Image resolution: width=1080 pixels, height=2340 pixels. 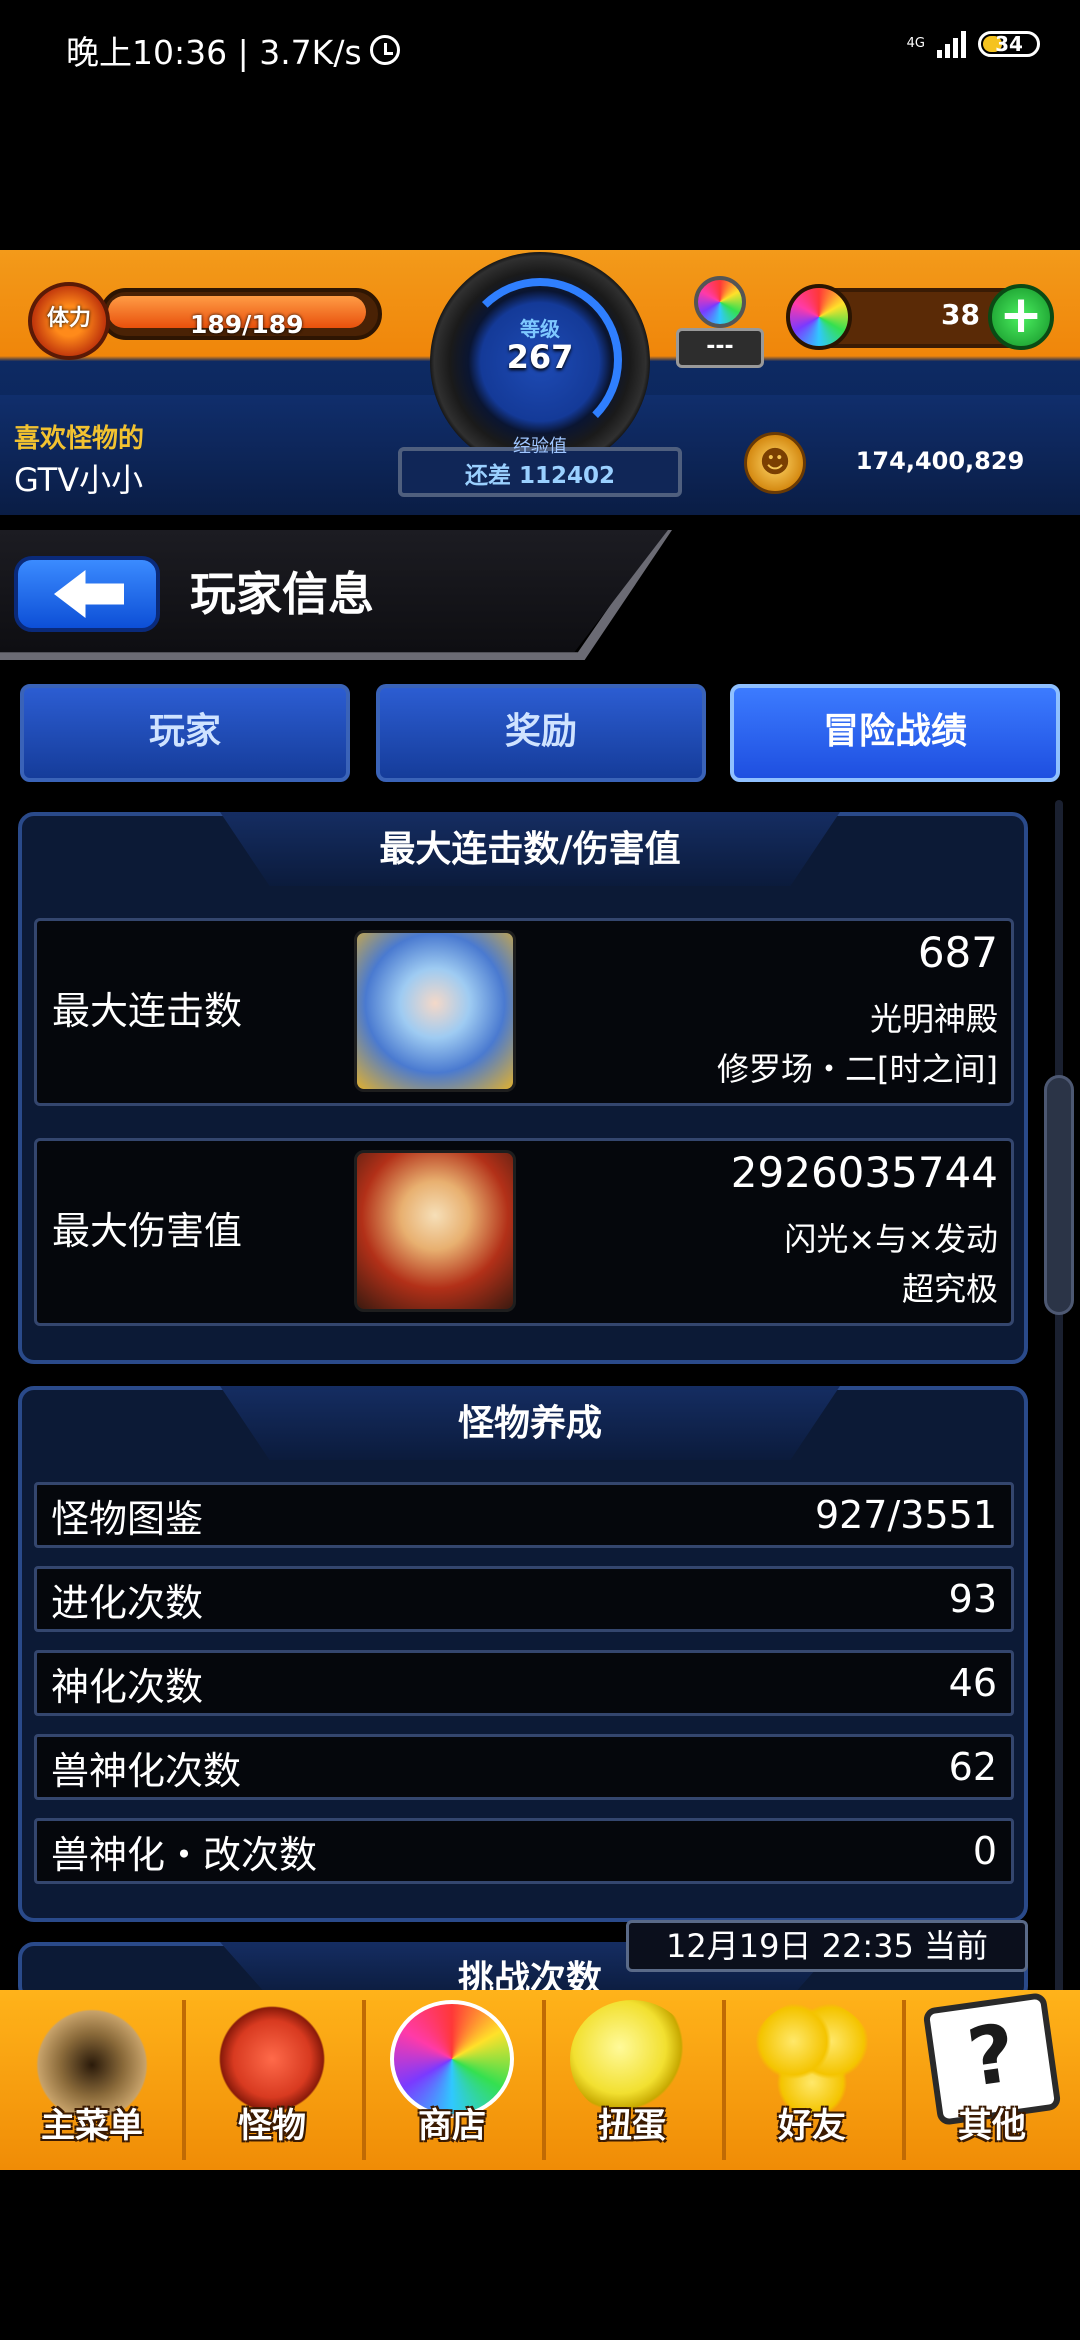 What do you see at coordinates (827, 1946) in the screenshot?
I see `timestamp-label: 12月19日 22:35 当前` at bounding box center [827, 1946].